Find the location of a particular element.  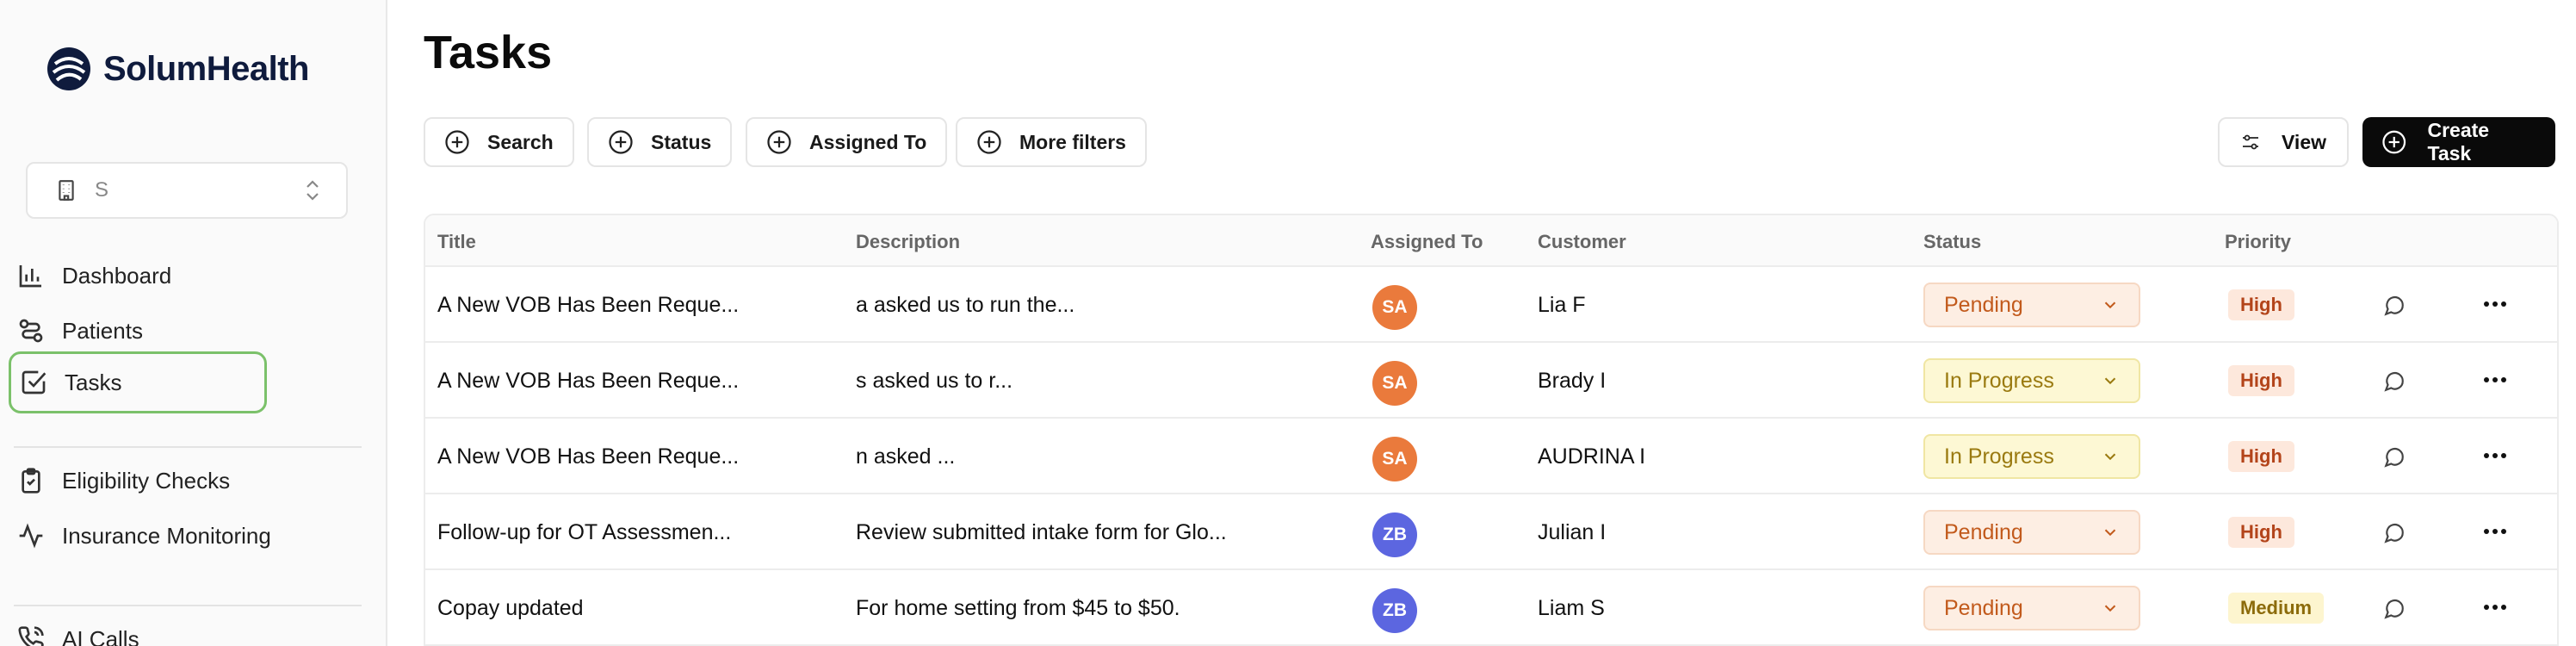

solumhealth-logo-icon is located at coordinates (68, 68).